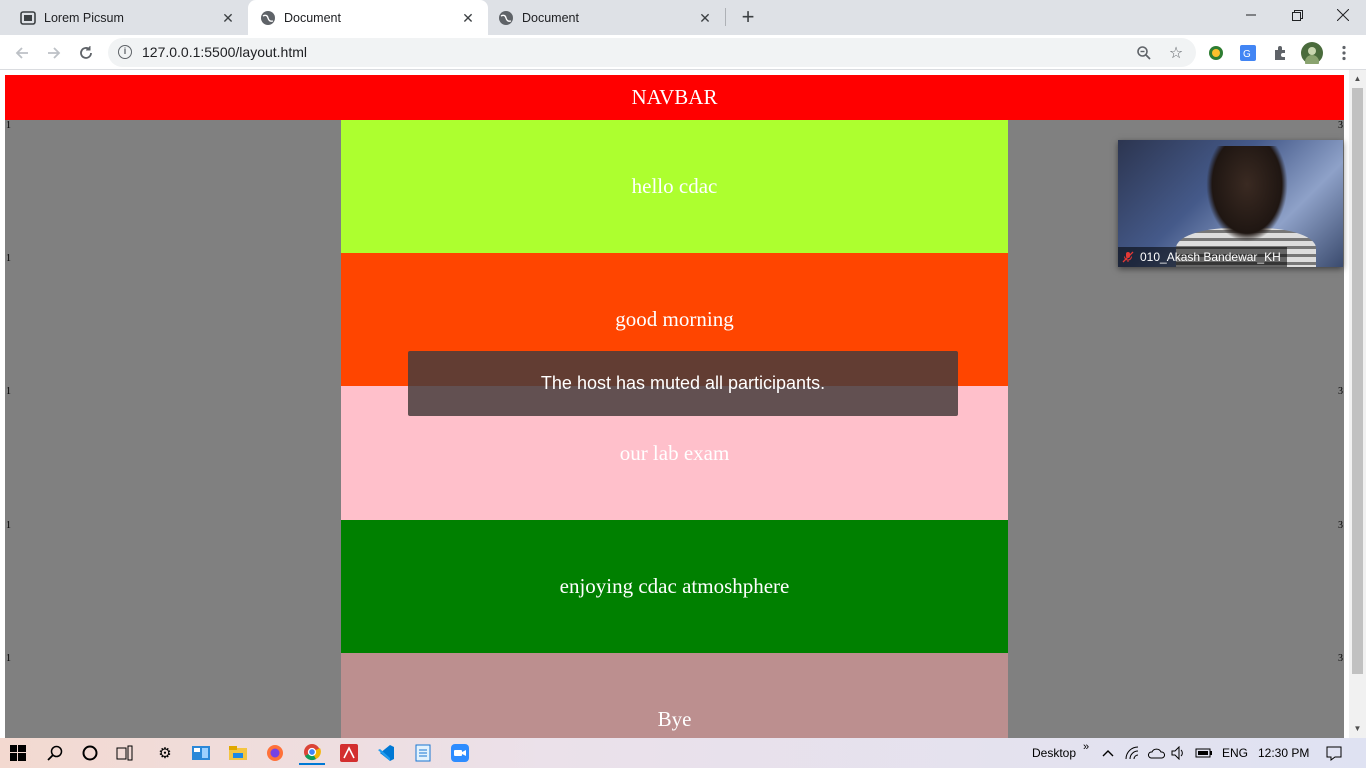  Describe the element at coordinates (1334, 753) in the screenshot. I see `action-center-icon` at that location.